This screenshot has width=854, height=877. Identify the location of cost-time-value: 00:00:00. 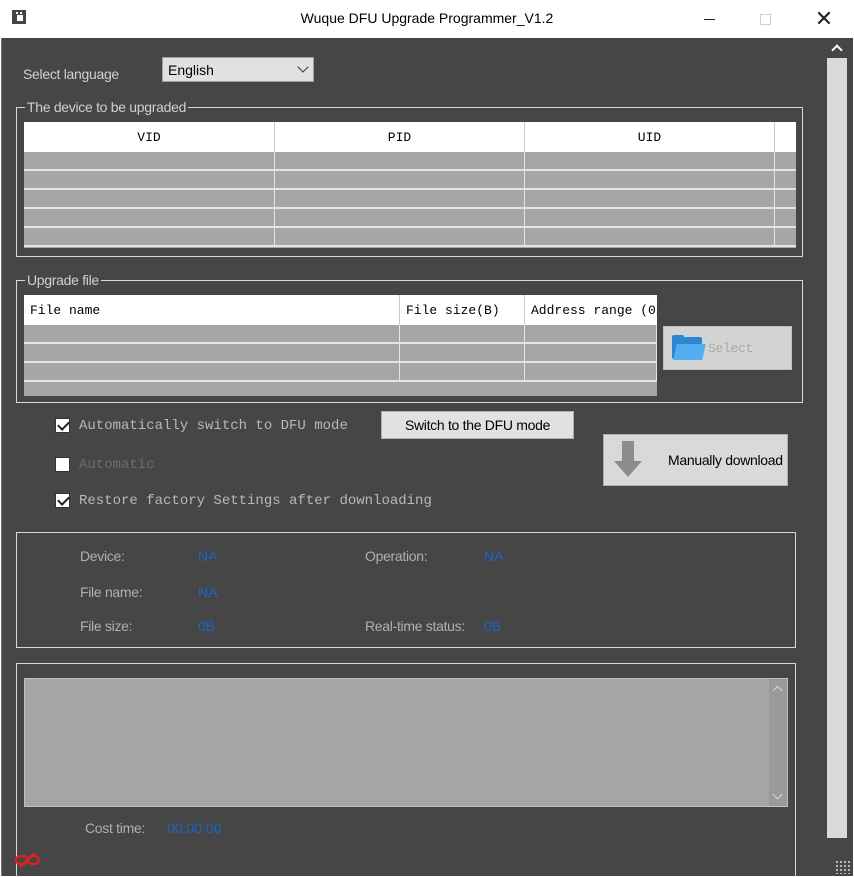
(194, 828).